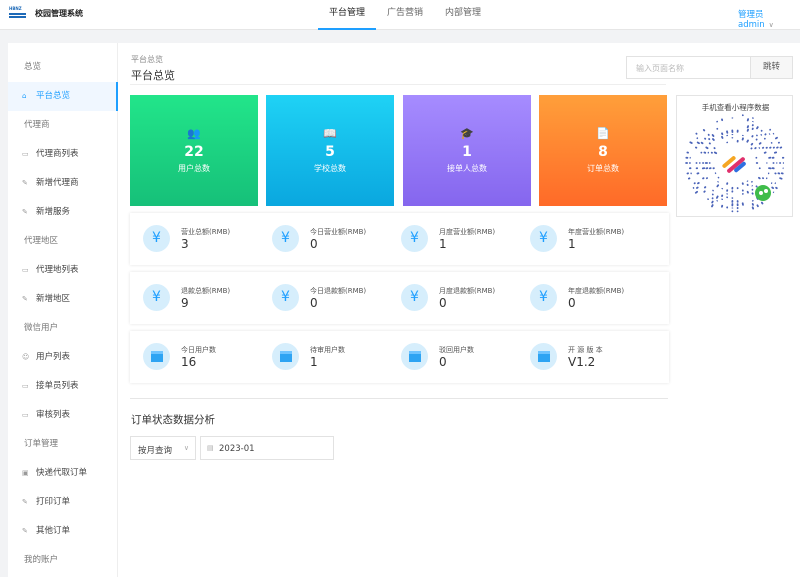 This screenshot has height=577, width=800. I want to click on stat-label: 接单人总数, so click(467, 168).